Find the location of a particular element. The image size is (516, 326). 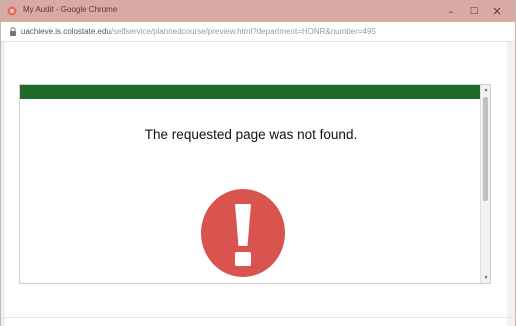

maximize-icon: □ is located at coordinates (474, 11).